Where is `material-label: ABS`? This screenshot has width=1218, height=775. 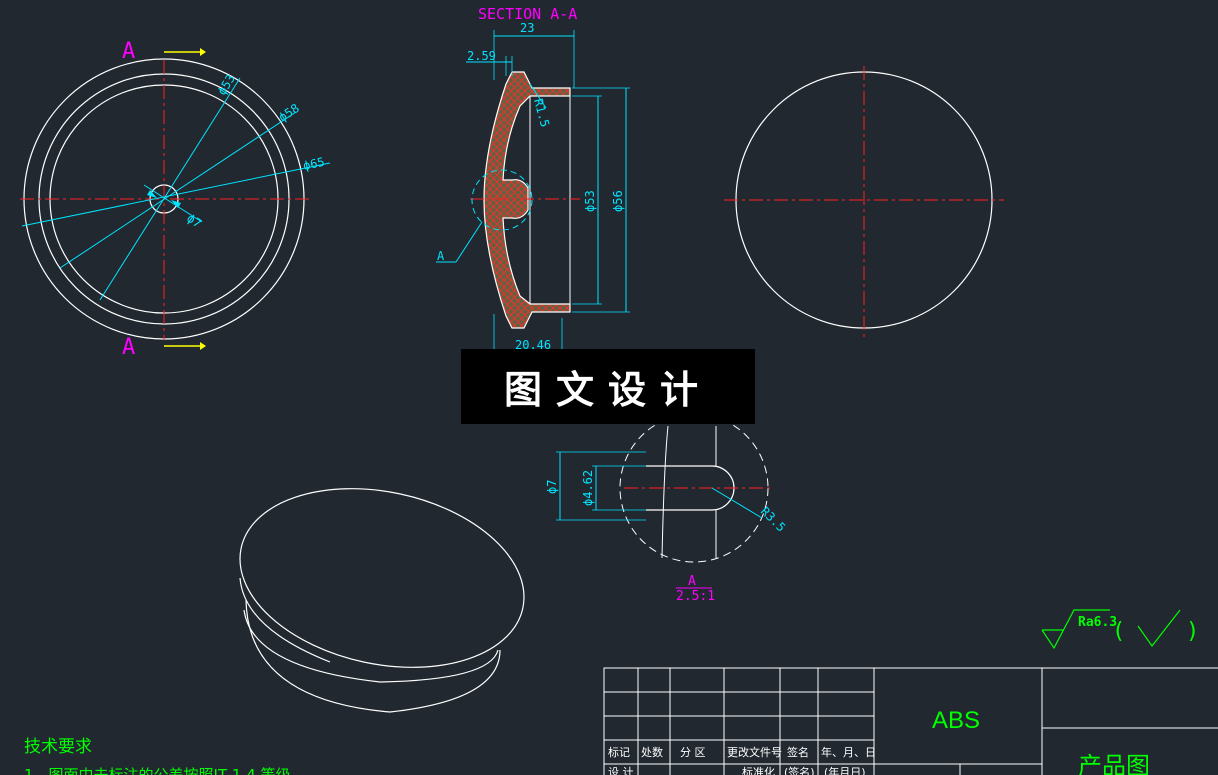
material-label: ABS is located at coordinates (956, 720).